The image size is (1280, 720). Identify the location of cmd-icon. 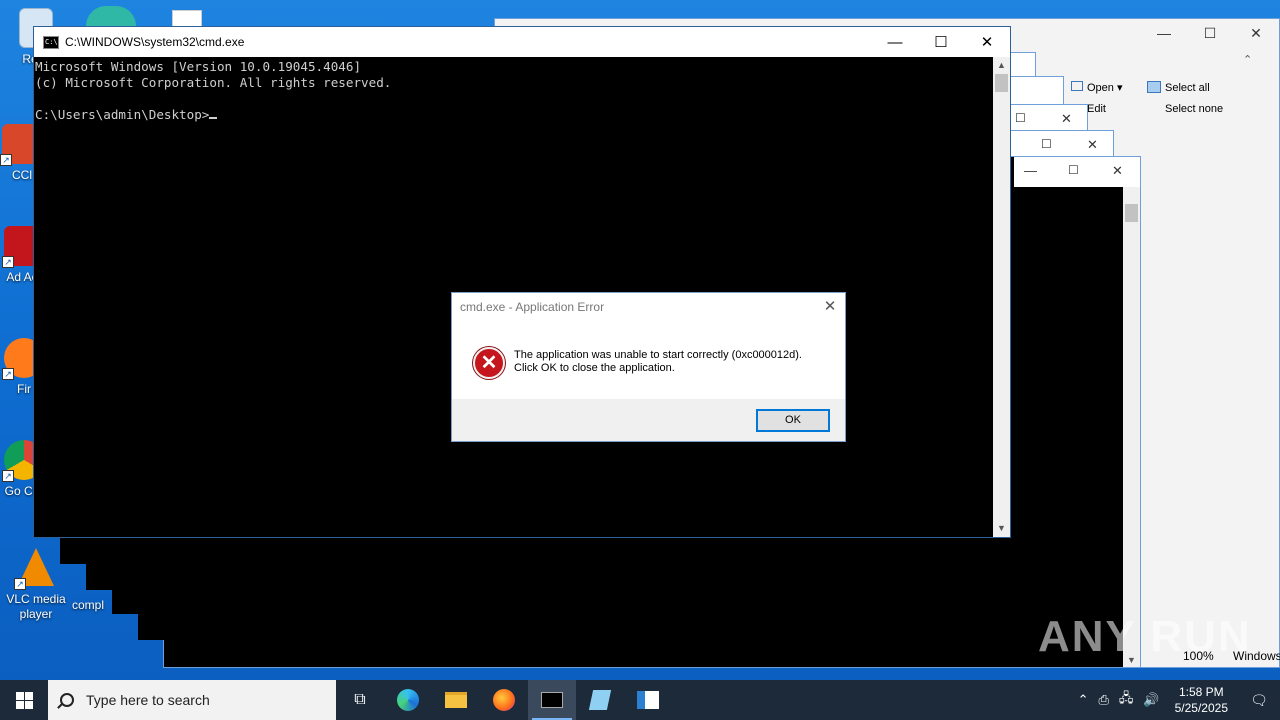
(552, 700).